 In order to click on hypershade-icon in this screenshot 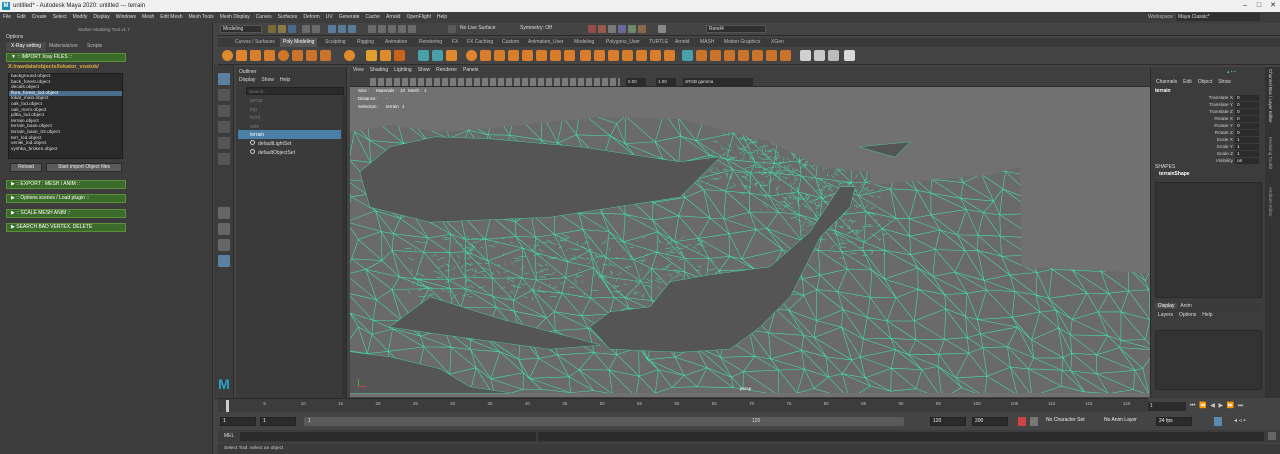, I will do `click(622, 29)`.